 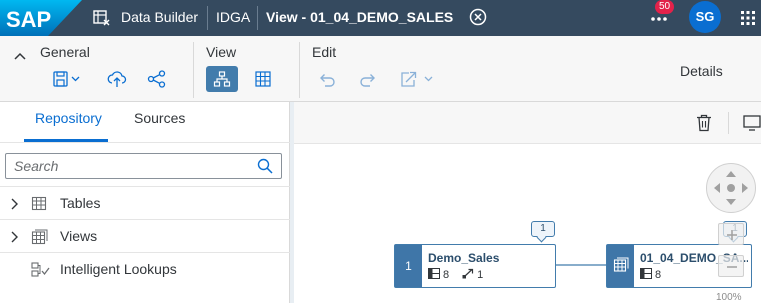 I want to click on zoom-level: 100%, so click(x=729, y=297).